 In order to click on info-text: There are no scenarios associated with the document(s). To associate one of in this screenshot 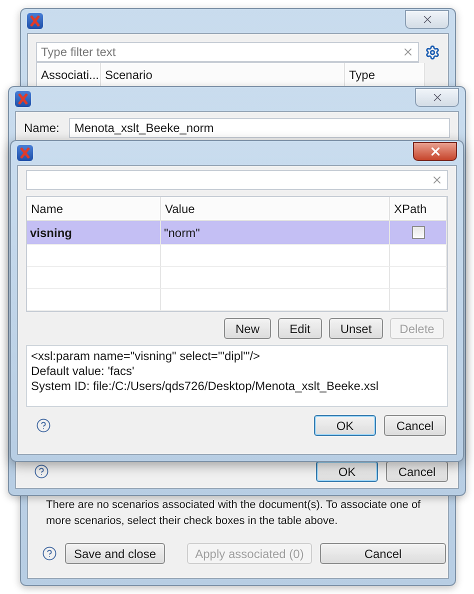, I will do `click(233, 505)`.